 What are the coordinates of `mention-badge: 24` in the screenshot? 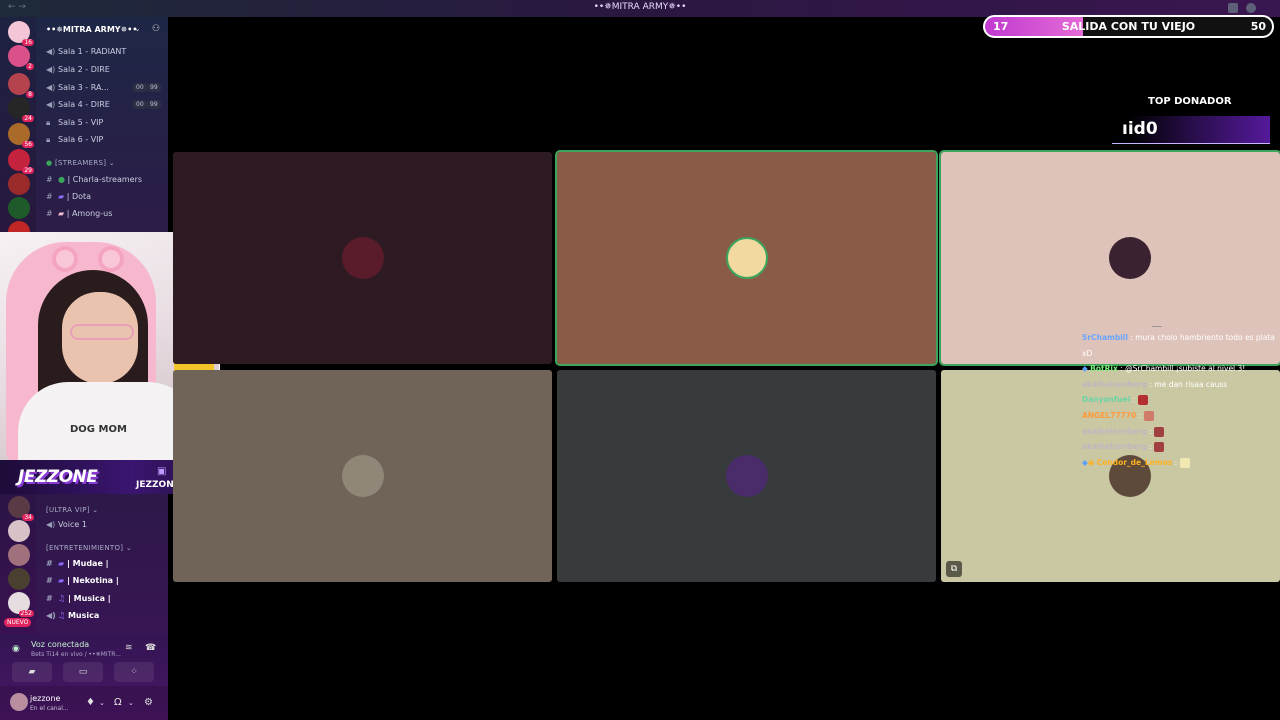 It's located at (28, 118).